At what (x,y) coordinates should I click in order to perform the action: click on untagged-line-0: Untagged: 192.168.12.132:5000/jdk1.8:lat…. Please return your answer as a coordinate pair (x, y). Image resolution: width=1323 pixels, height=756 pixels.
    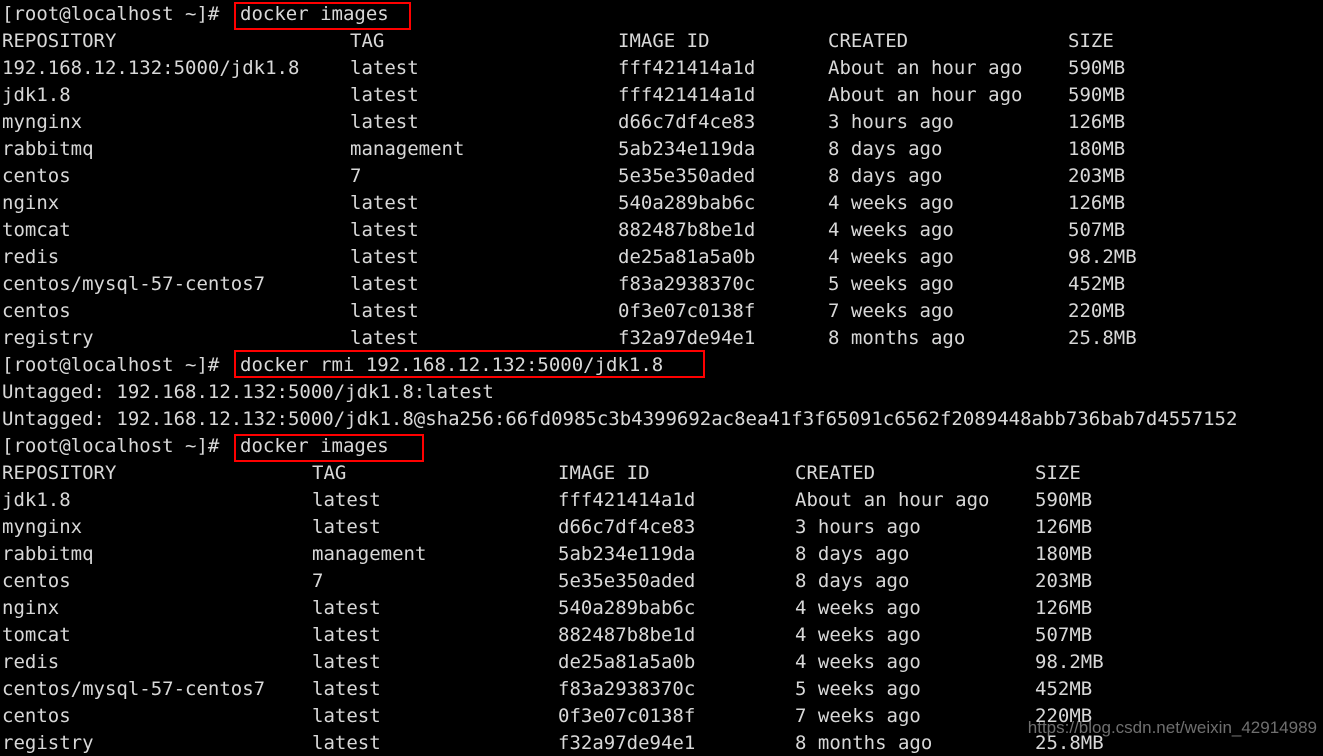
    Looking at the image, I should click on (661, 392).